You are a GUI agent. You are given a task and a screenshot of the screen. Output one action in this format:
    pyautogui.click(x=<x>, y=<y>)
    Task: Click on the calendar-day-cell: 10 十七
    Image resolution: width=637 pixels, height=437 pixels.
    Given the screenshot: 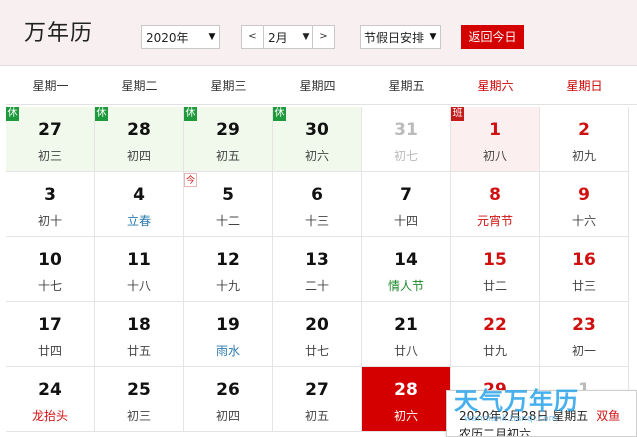 What is the action you would take?
    pyautogui.click(x=50, y=269)
    